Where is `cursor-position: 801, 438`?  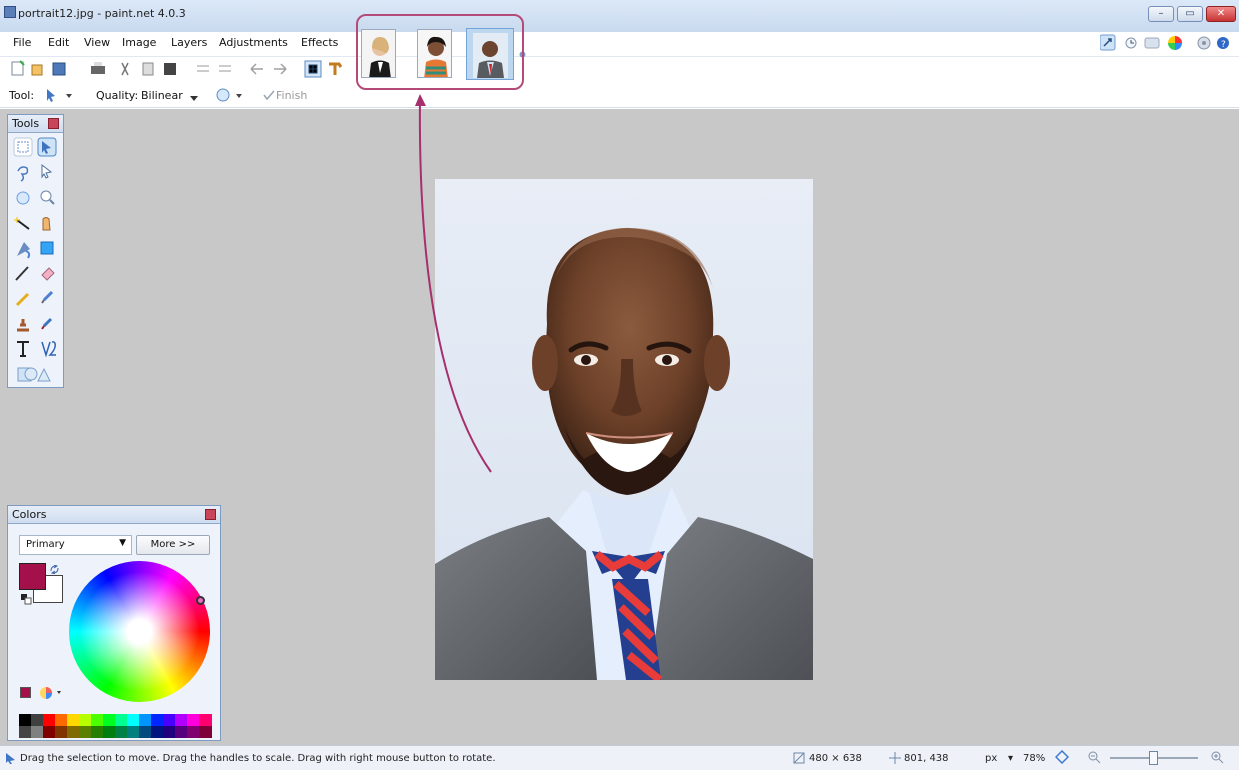 cursor-position: 801, 438 is located at coordinates (926, 758).